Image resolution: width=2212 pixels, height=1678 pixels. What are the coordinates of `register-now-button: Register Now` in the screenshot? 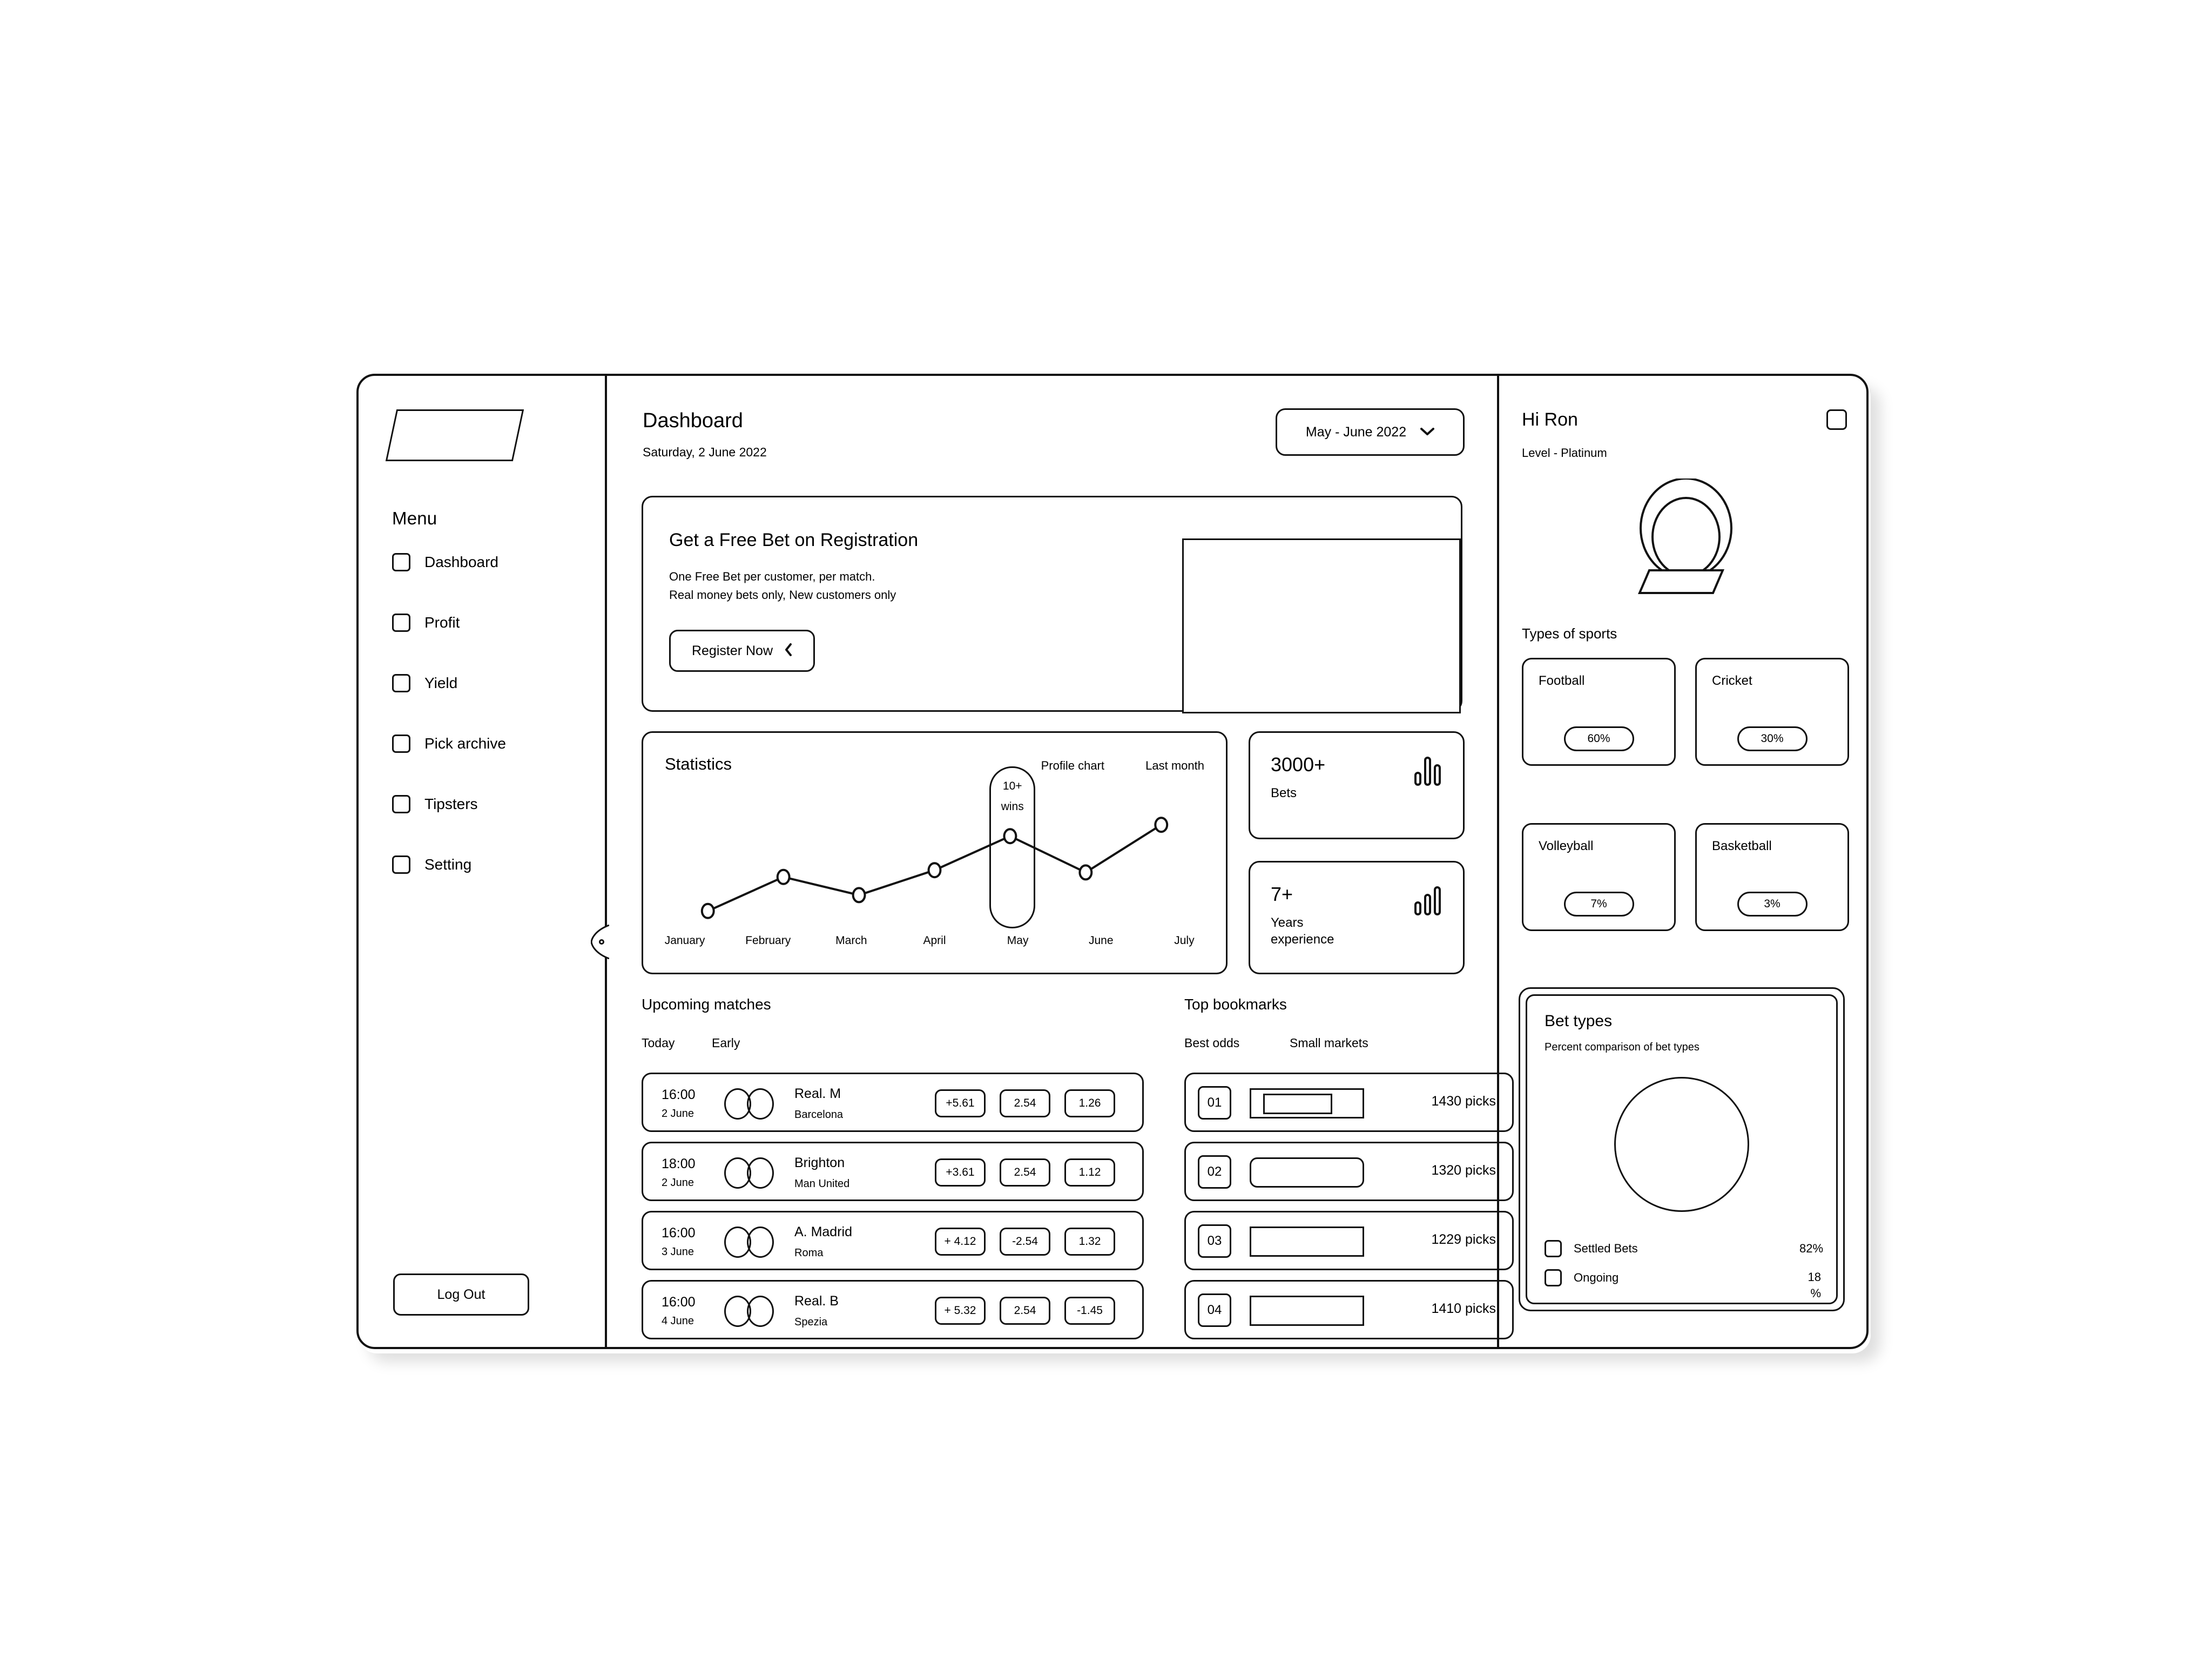 It's located at (742, 651).